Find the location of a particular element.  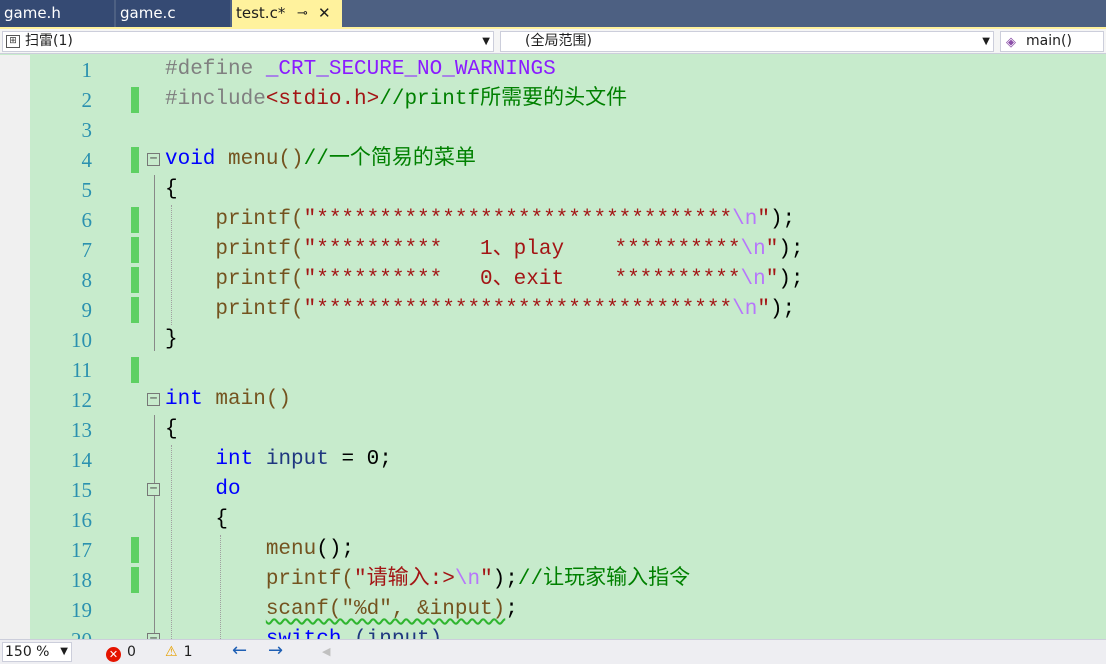

code-text: scanf("%d", &input); is located at coordinates (391, 609).